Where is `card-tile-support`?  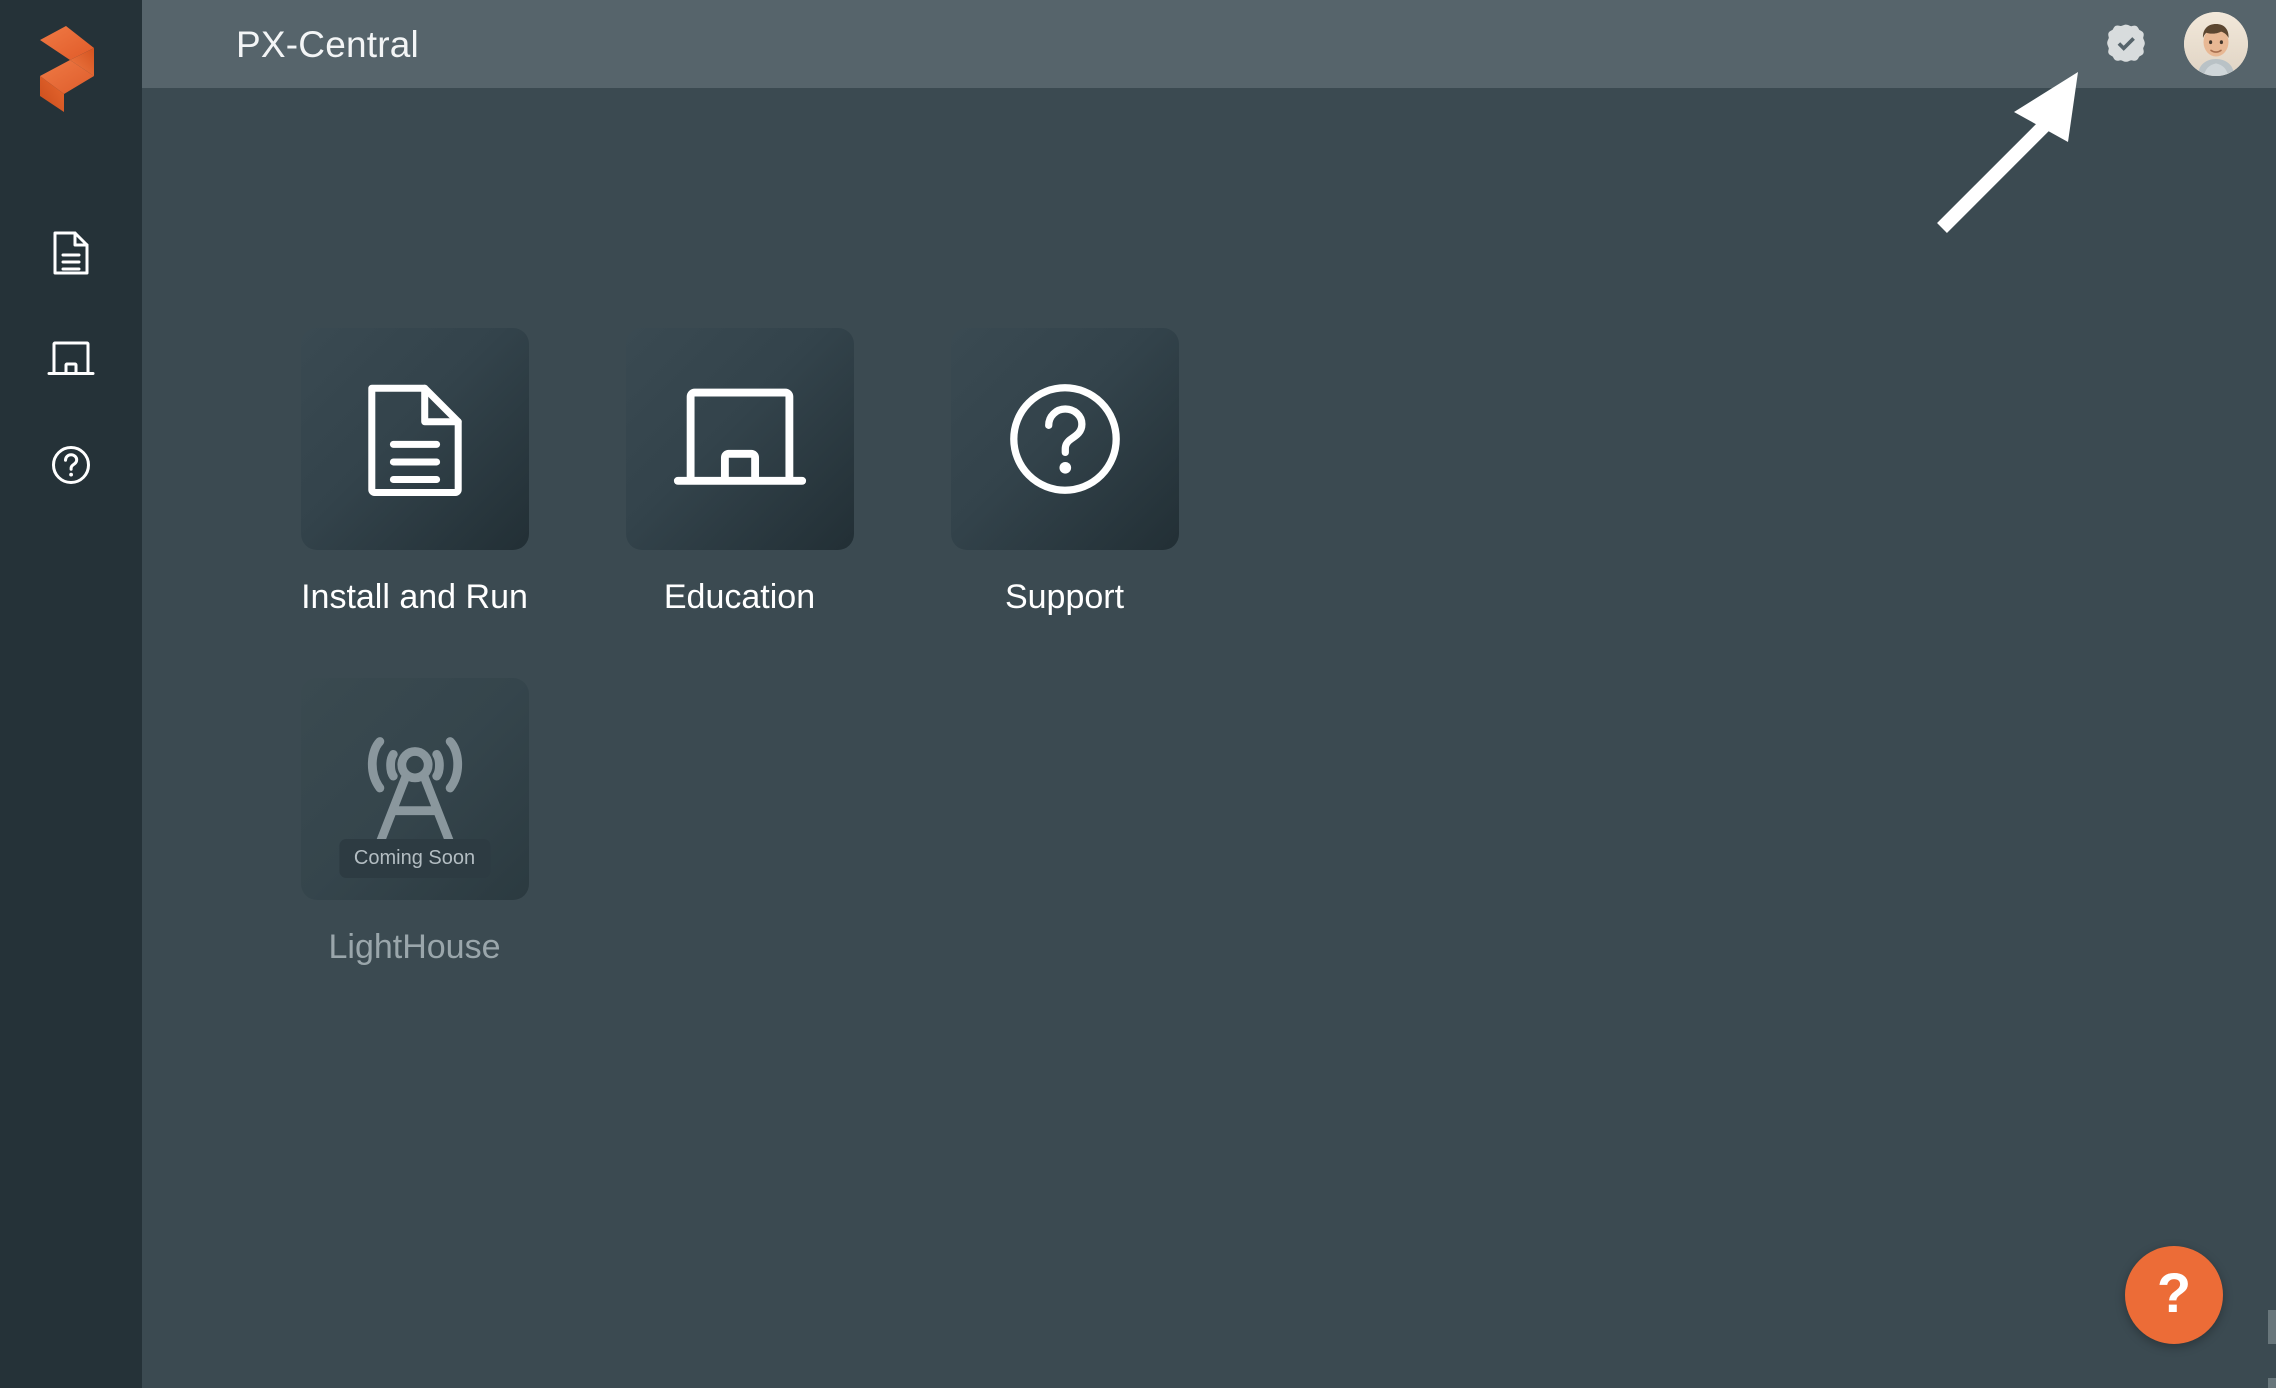
card-tile-support is located at coordinates (1064, 439).